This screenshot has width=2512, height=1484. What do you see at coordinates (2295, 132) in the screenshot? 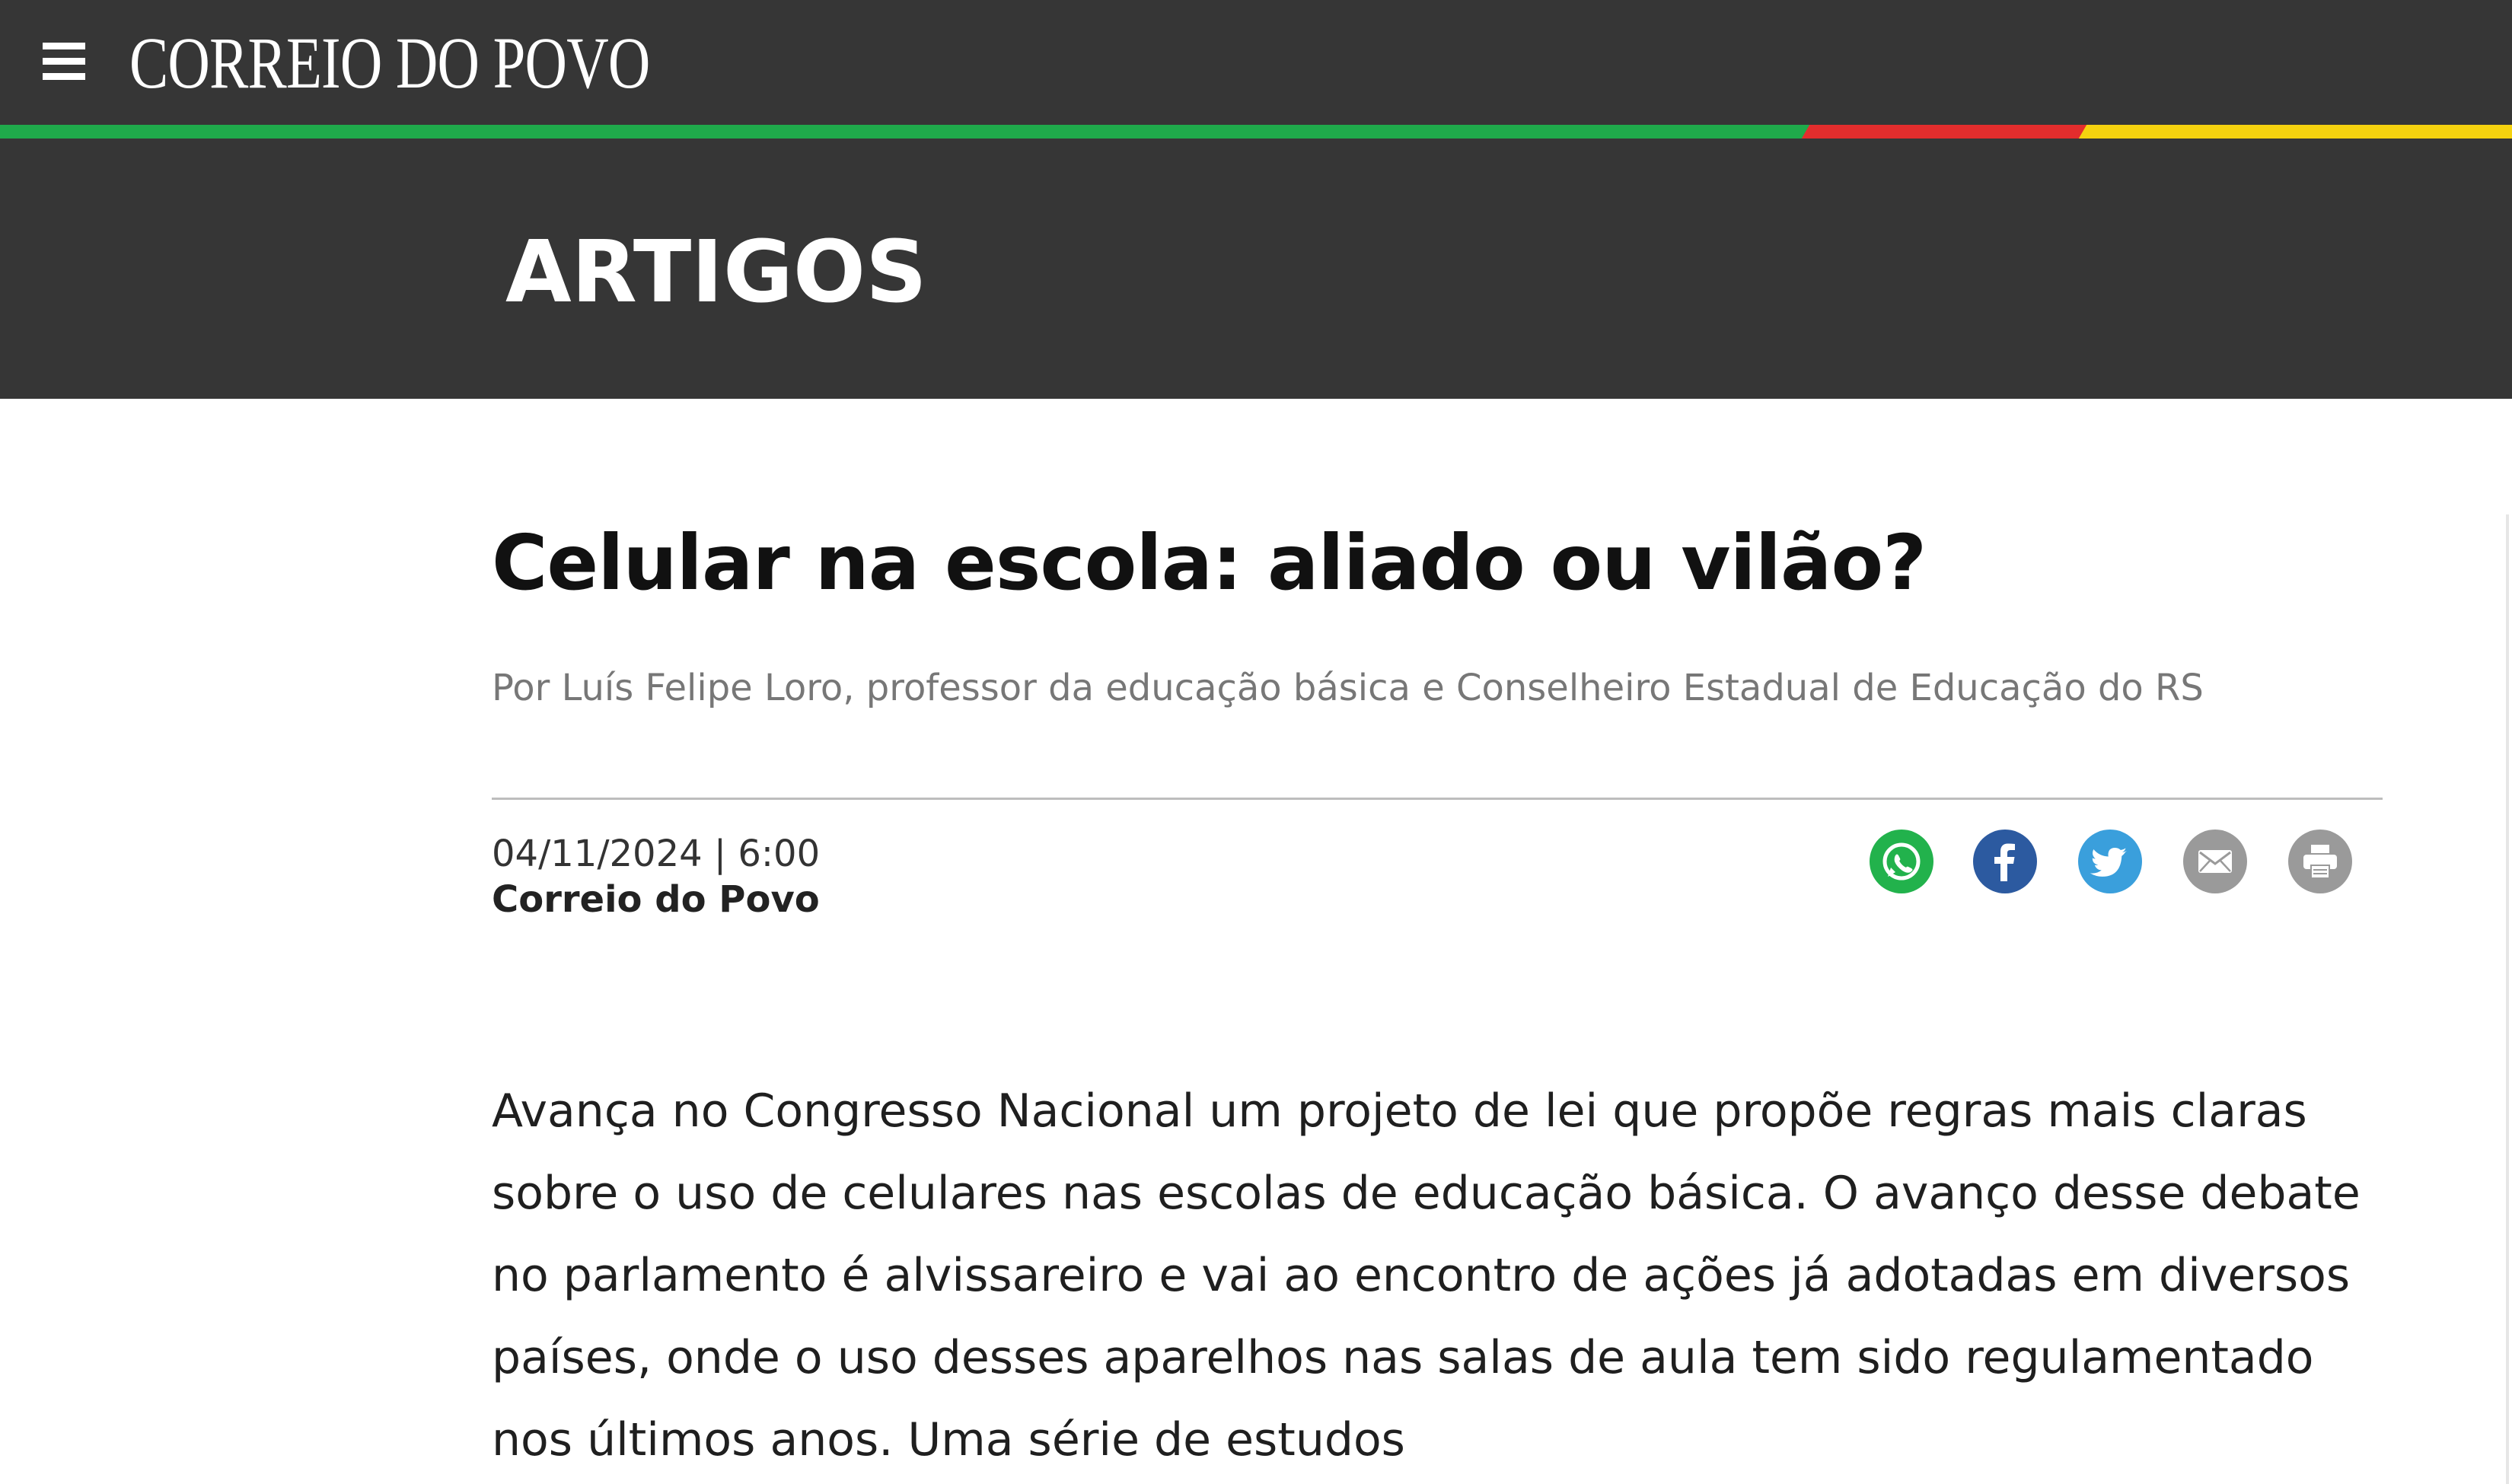
I see `stripe-yellow` at bounding box center [2295, 132].